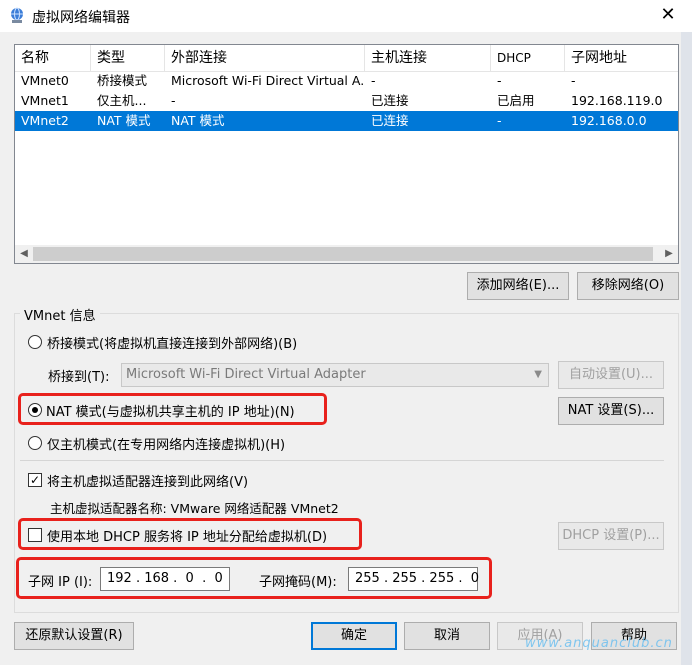  What do you see at coordinates (124, 120) in the screenshot?
I see `cell-type: NAT 模式` at bounding box center [124, 120].